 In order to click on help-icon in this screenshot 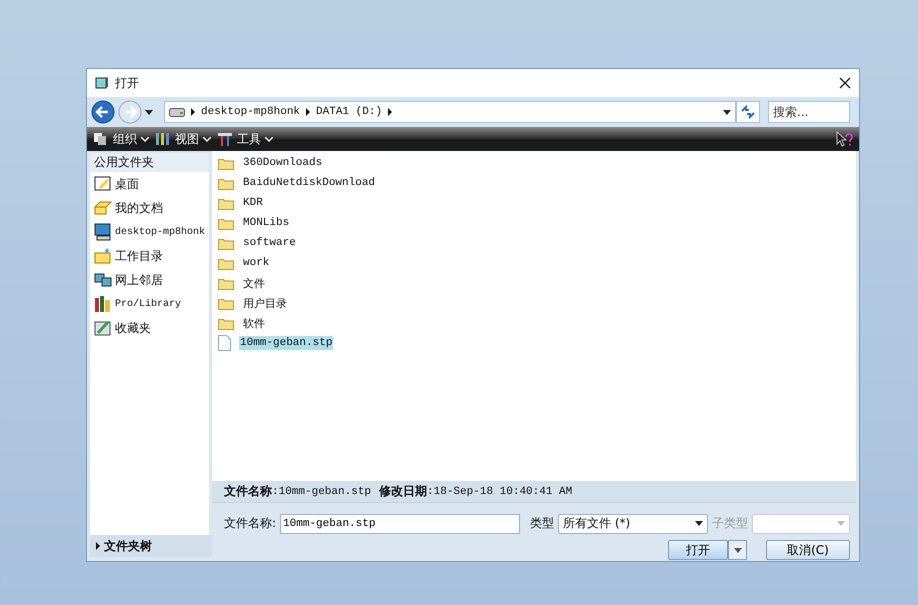, I will do `click(844, 139)`.